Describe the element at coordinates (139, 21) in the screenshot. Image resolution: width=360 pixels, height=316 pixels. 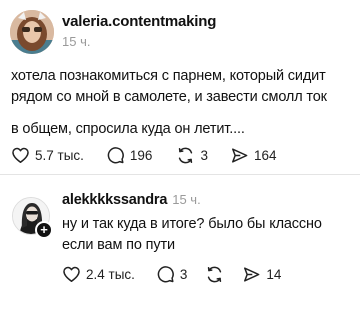
I see `post-author: valeria.contentmaking` at that location.